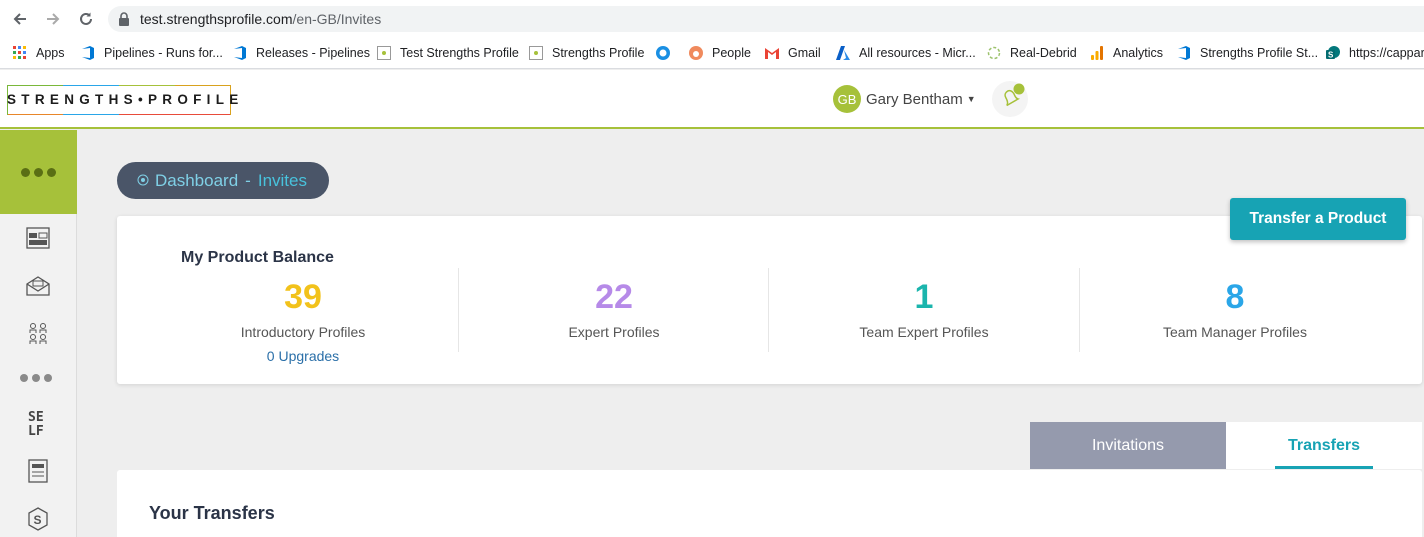 This screenshot has height=537, width=1424. What do you see at coordinates (598, 53) in the screenshot?
I see `bookmark-label: Strengths Profile` at bounding box center [598, 53].